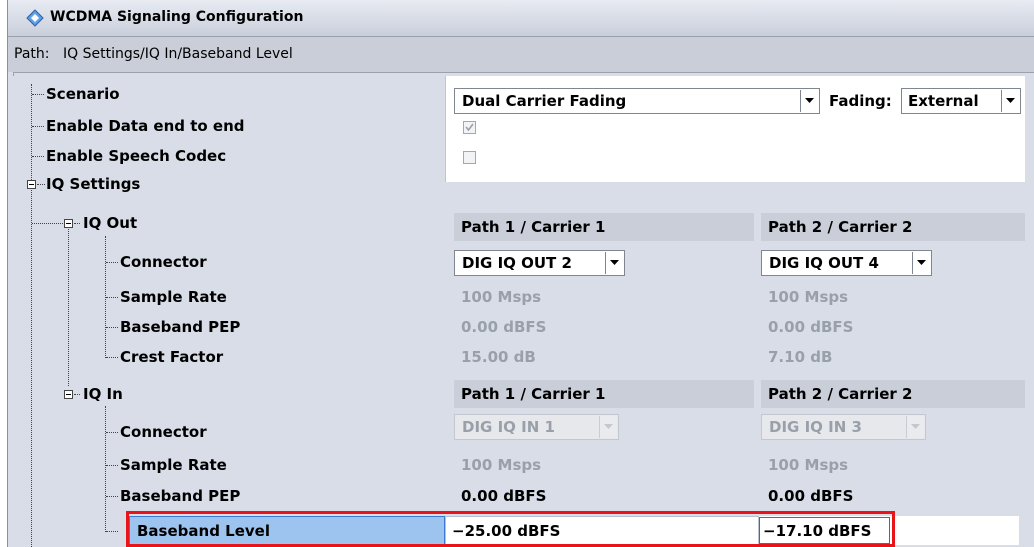  What do you see at coordinates (68, 223) in the screenshot?
I see `collapse-iq-out-icon` at bounding box center [68, 223].